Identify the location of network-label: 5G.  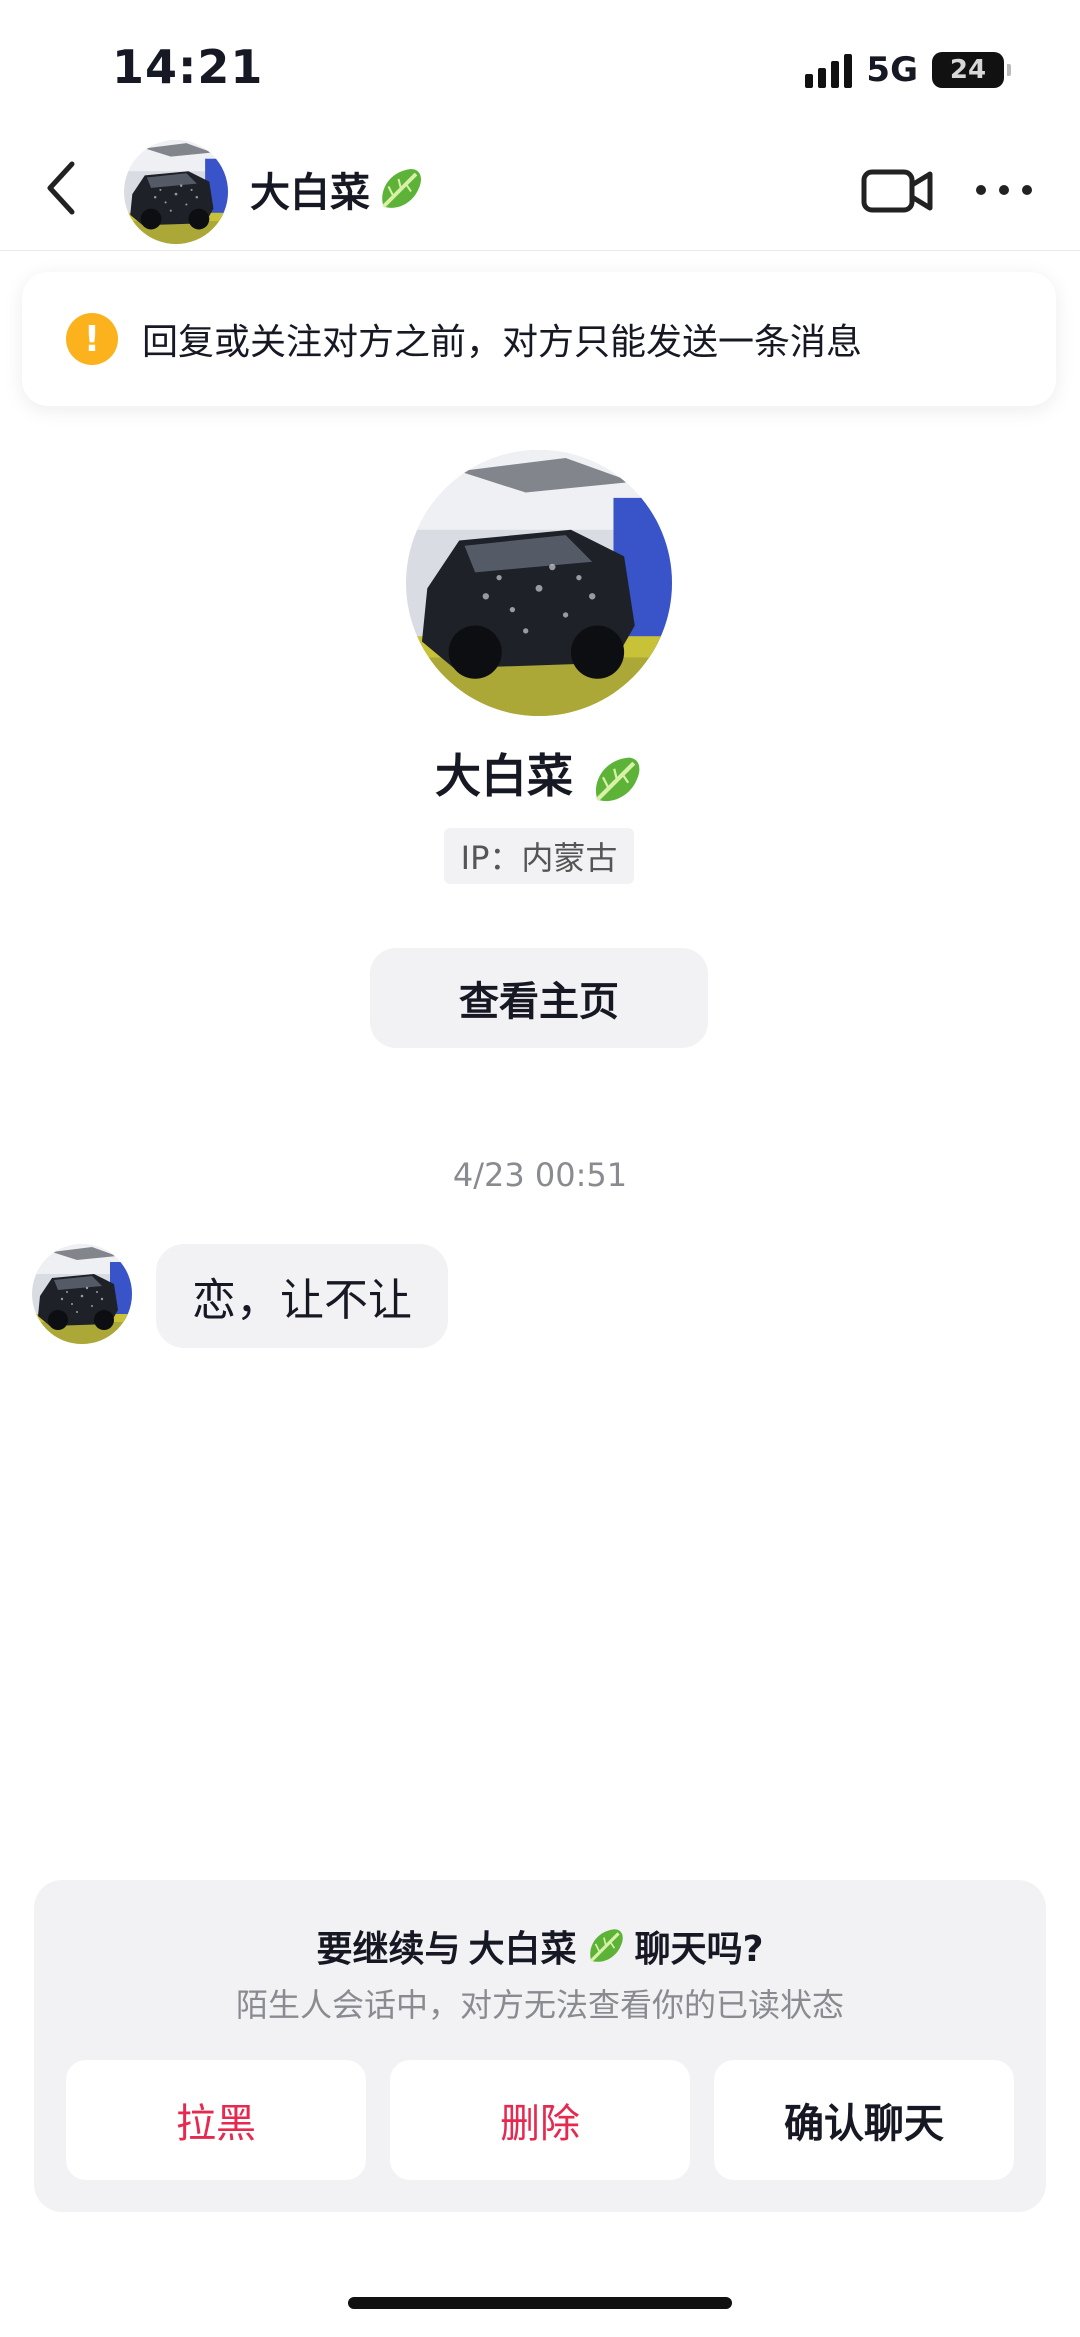
(892, 70).